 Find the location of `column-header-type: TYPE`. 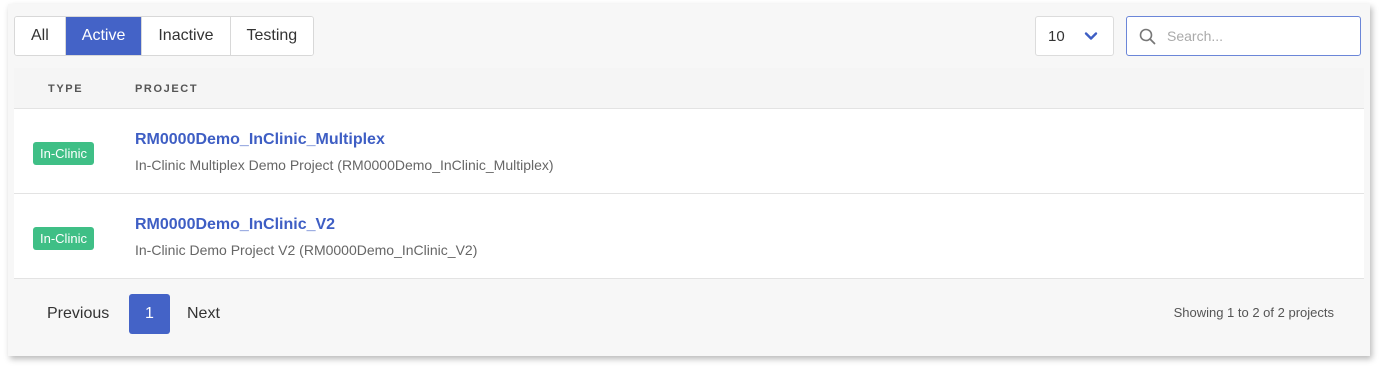

column-header-type: TYPE is located at coordinates (65, 89).